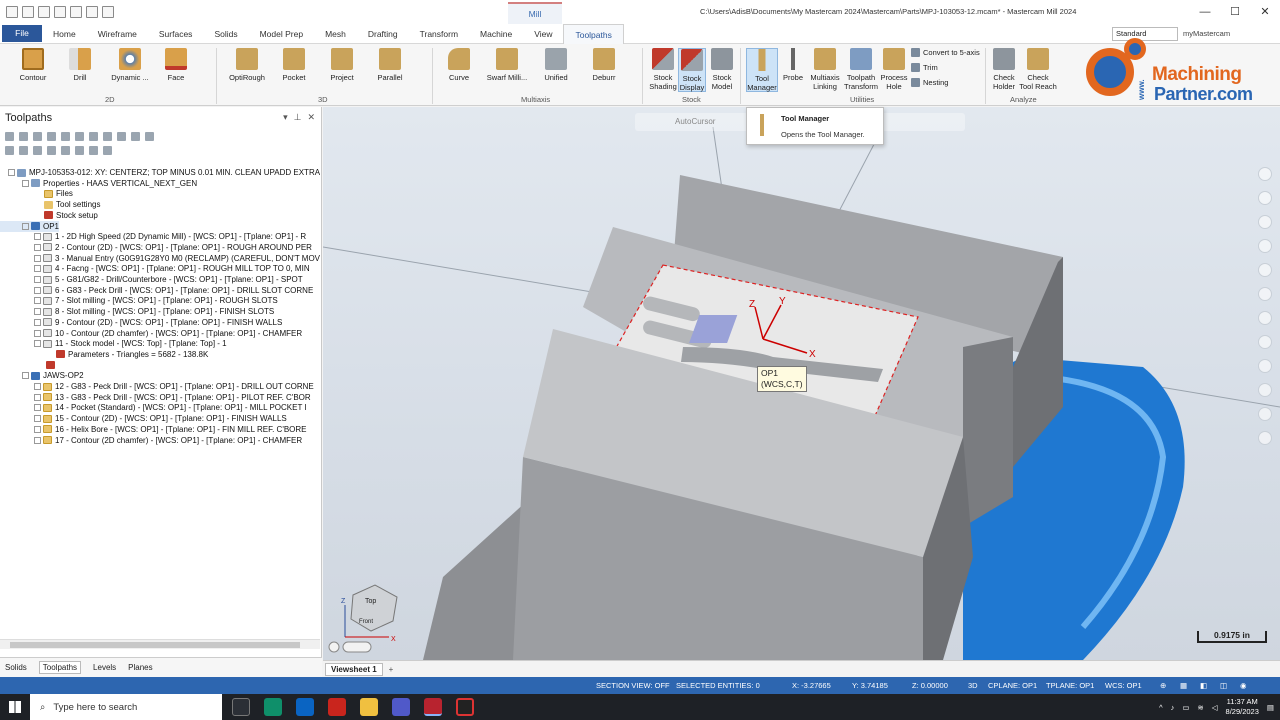  Describe the element at coordinates (1185, 707) in the screenshot. I see `network-icon: ▭` at that location.